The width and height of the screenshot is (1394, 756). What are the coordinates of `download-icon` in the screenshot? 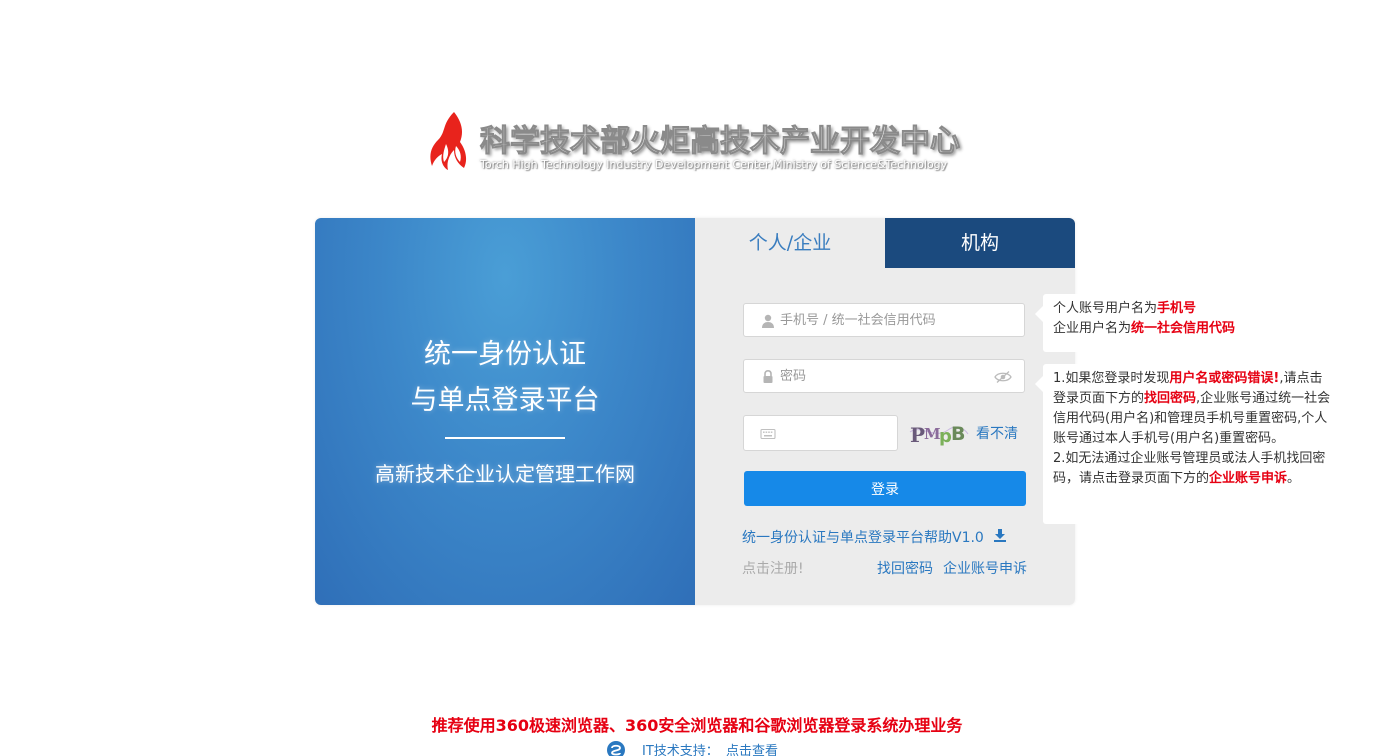 It's located at (1000, 535).